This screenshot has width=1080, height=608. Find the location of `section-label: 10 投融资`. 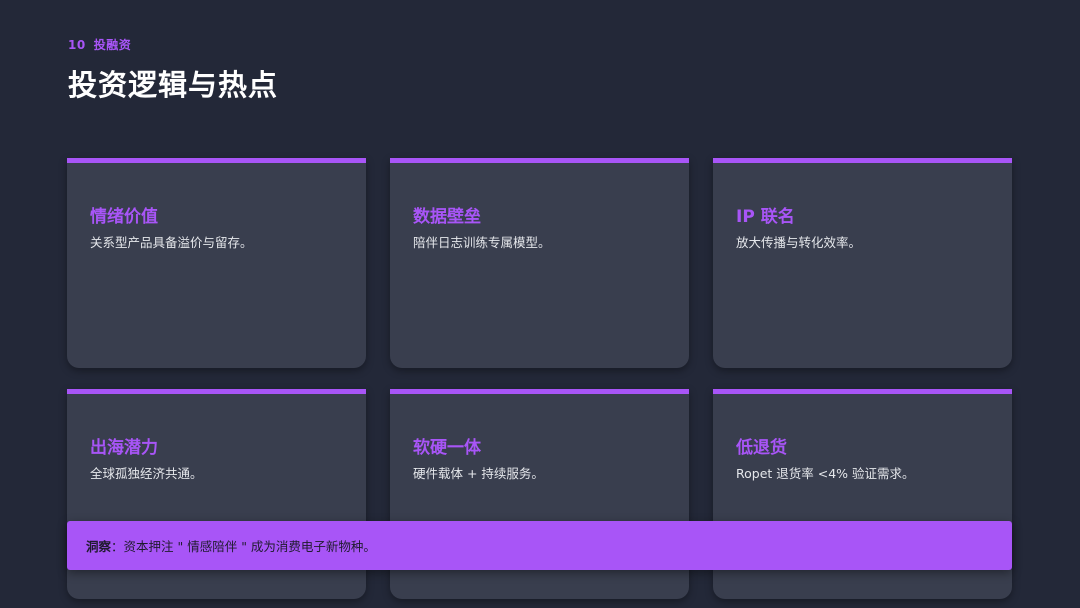

section-label: 10 投融资 is located at coordinates (99, 44).